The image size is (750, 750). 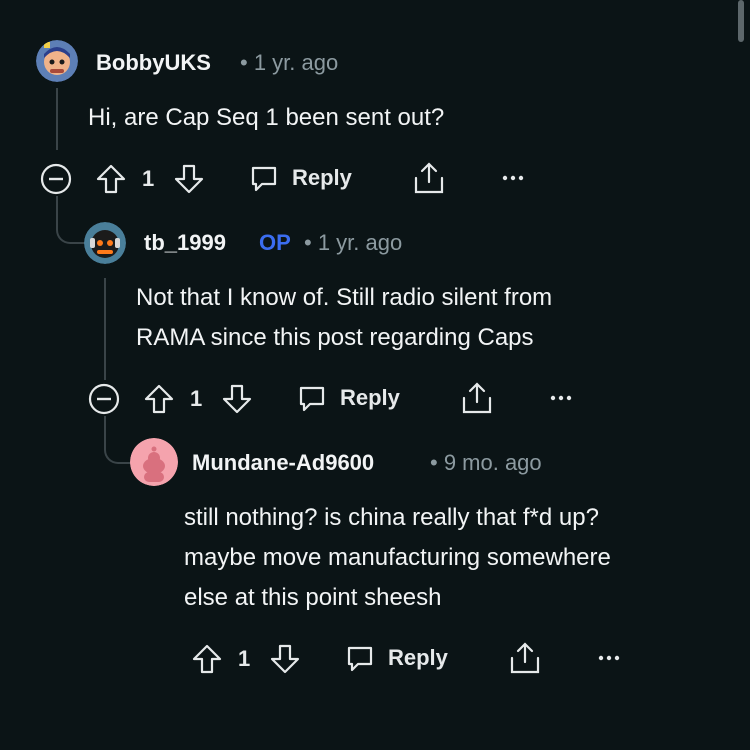 What do you see at coordinates (283, 463) in the screenshot?
I see `comment-username: Mundane-Ad9600` at bounding box center [283, 463].